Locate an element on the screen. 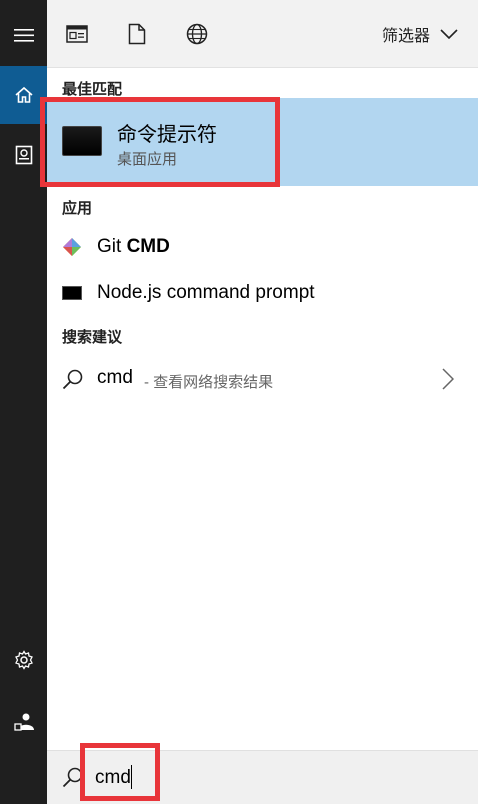 This screenshot has height=804, width=478. web-icon is located at coordinates (197, 34).